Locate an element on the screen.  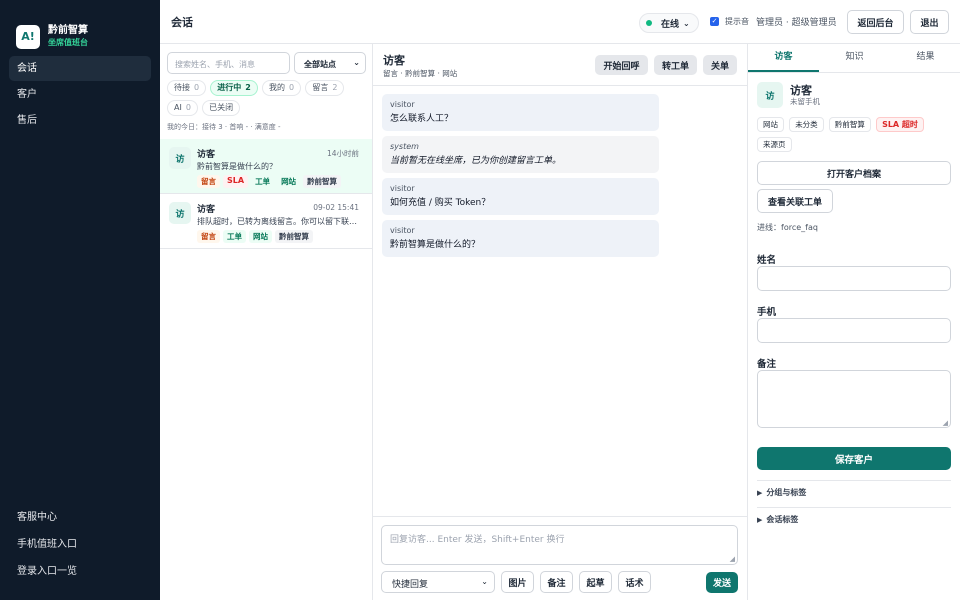
sidebar-nav: 会话 客户 售后 is located at coordinates (80, 95).